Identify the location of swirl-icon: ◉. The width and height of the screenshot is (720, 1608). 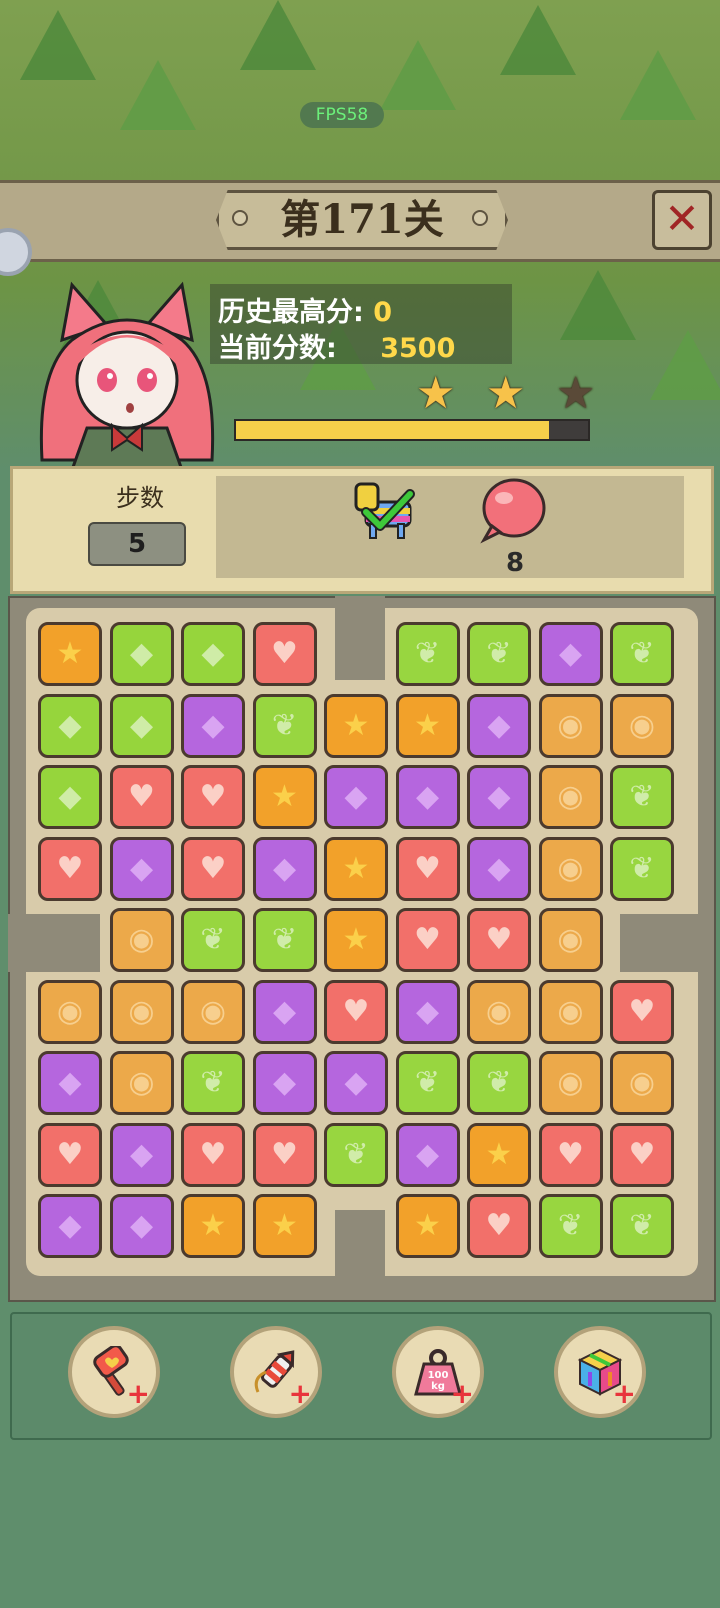
(70, 1011).